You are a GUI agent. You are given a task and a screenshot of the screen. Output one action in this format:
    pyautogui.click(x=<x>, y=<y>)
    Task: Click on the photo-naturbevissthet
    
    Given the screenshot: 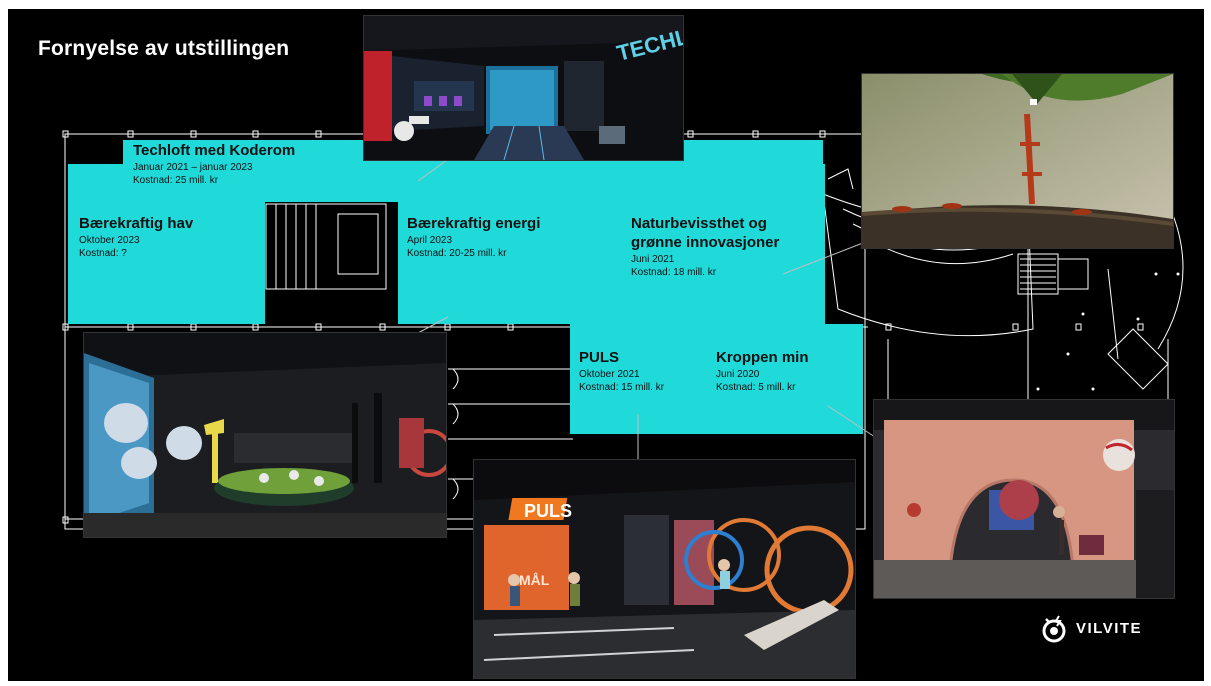 What is the action you would take?
    pyautogui.click(x=1017, y=161)
    